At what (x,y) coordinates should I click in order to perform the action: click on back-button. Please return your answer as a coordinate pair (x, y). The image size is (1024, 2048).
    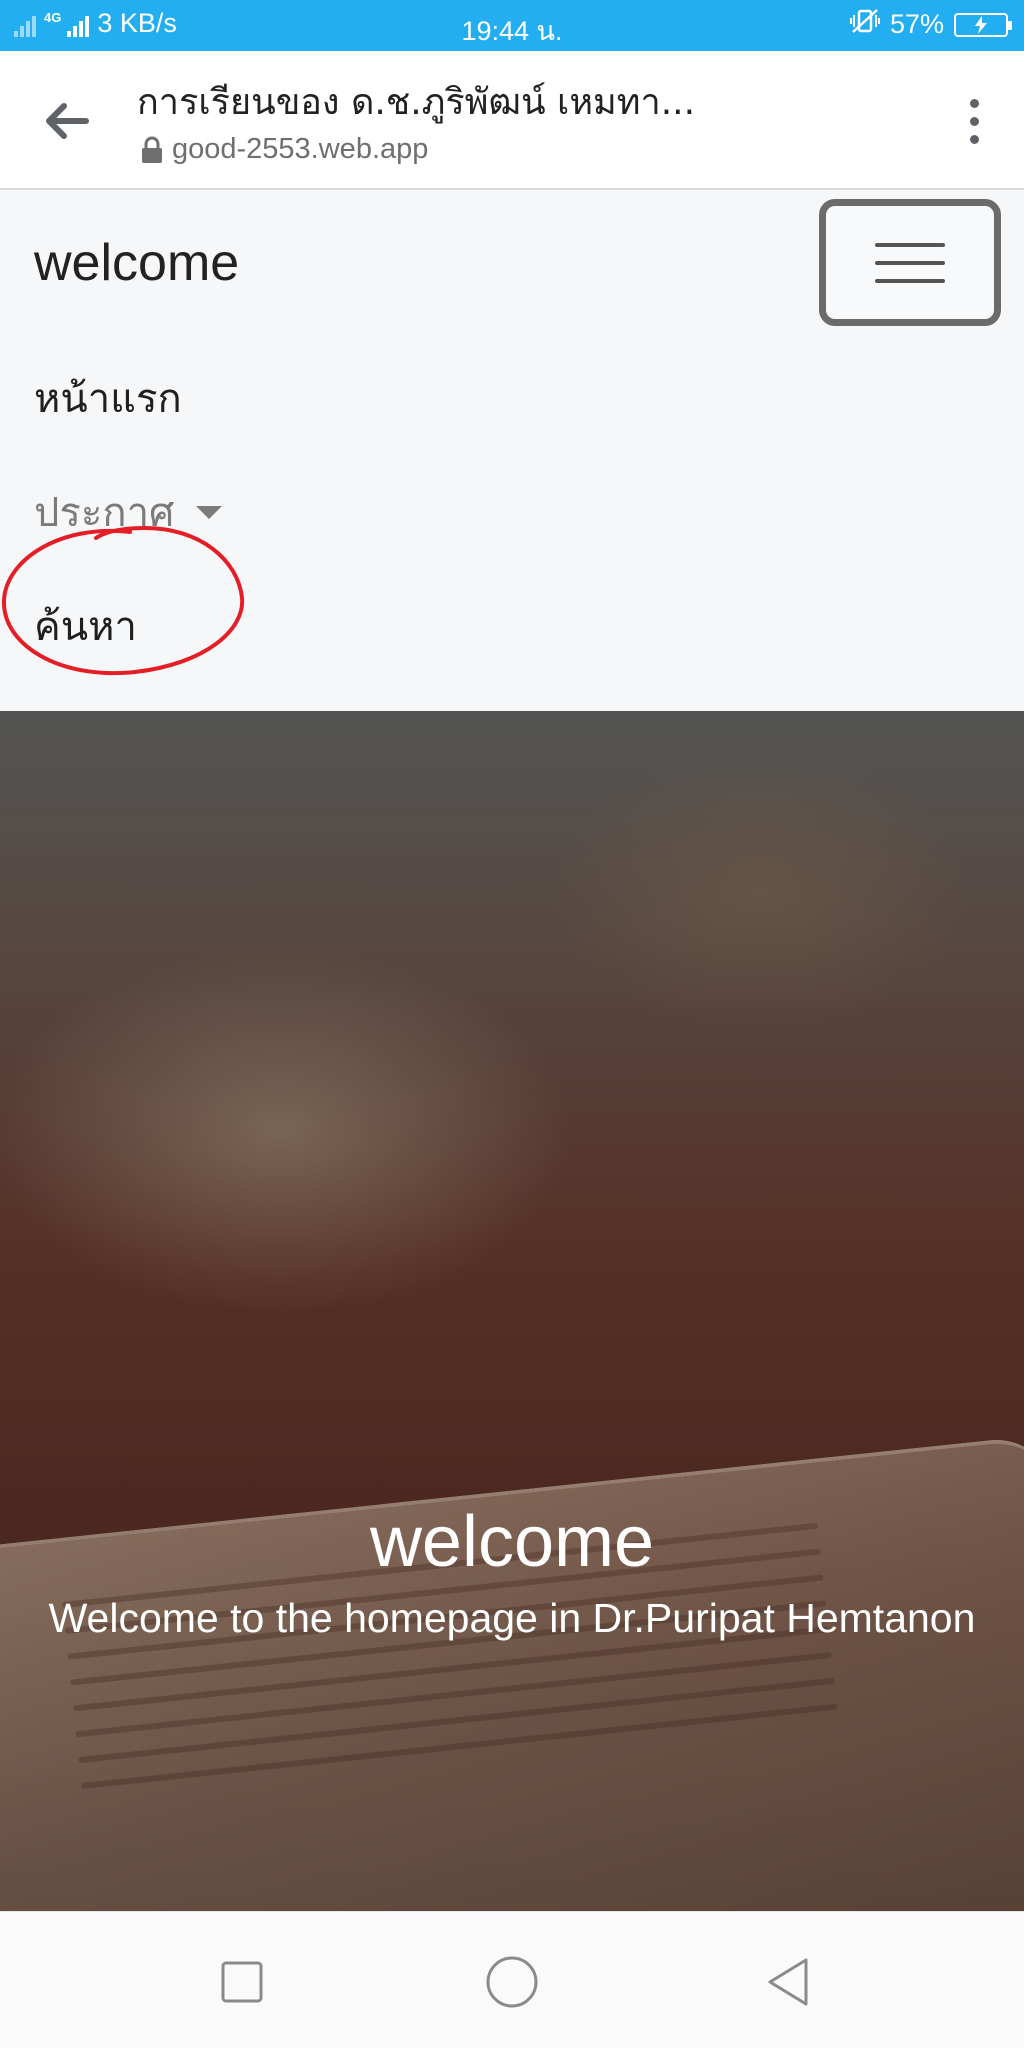
    Looking at the image, I should click on (66, 121).